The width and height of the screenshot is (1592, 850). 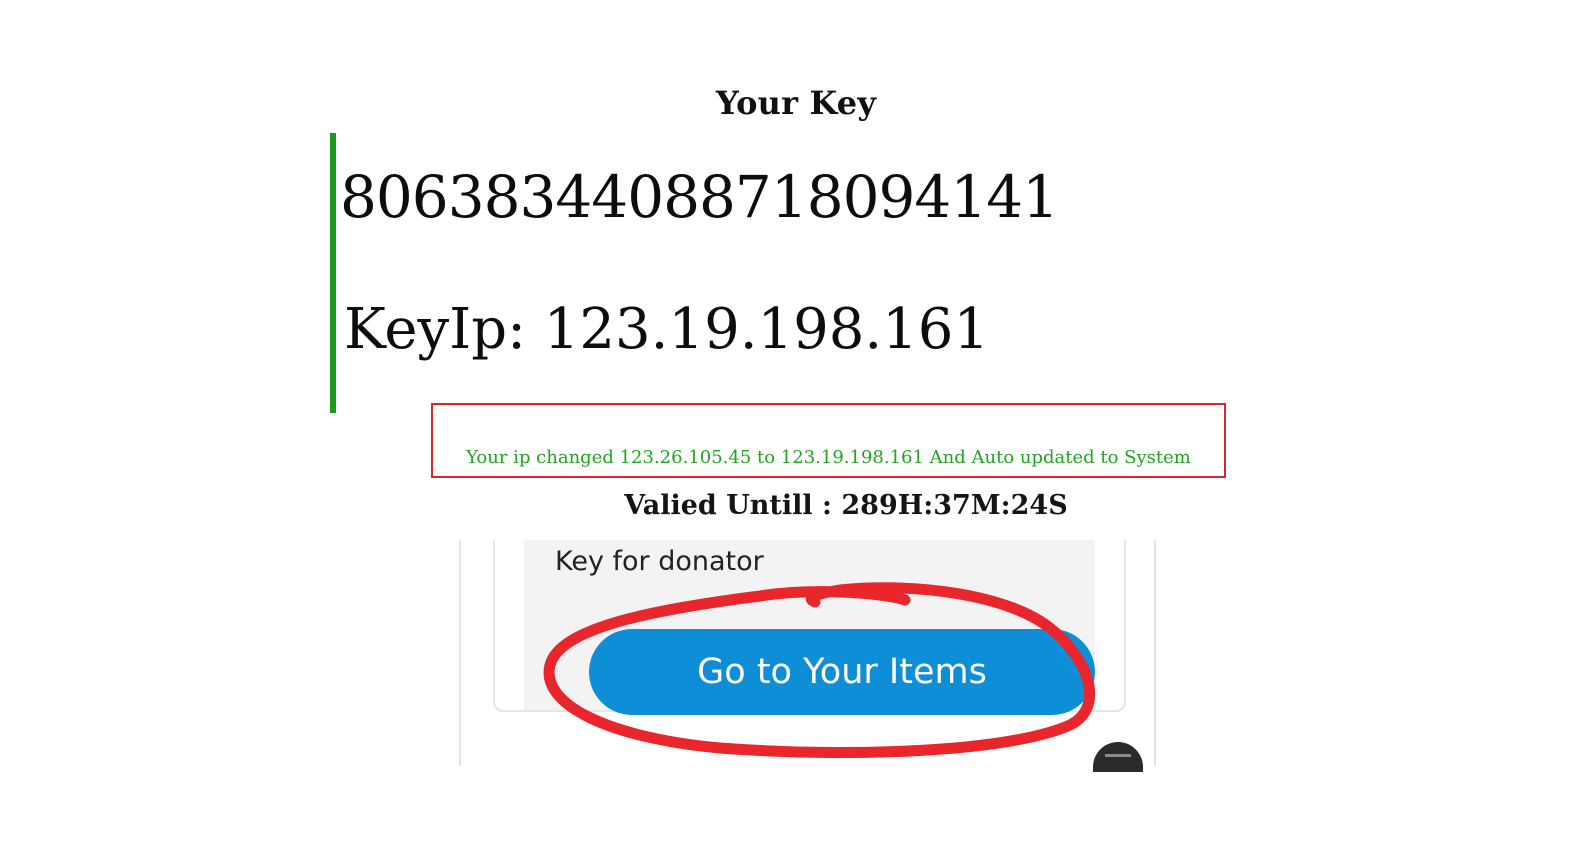 What do you see at coordinates (846, 505) in the screenshot?
I see `valid-until-text: Valied Untill : 289H:37M:24S` at bounding box center [846, 505].